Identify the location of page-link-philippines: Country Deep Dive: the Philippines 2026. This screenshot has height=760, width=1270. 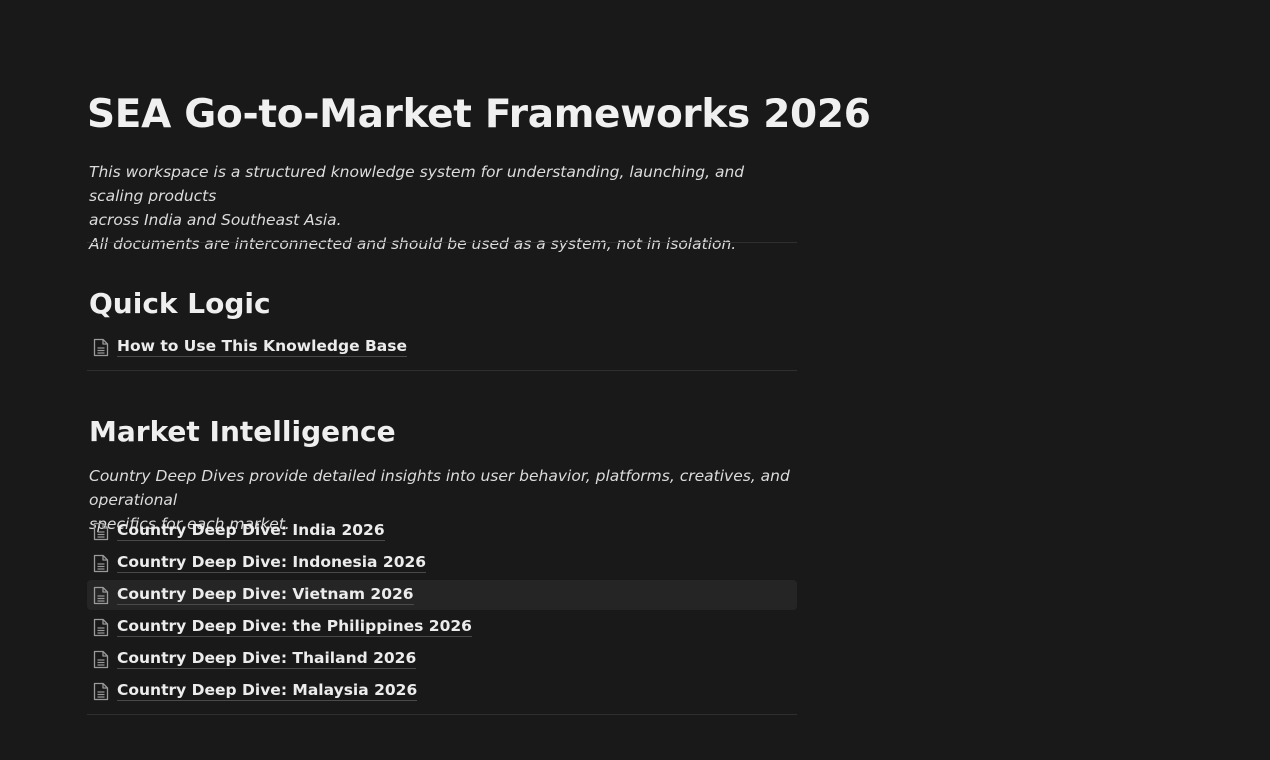
(442, 627).